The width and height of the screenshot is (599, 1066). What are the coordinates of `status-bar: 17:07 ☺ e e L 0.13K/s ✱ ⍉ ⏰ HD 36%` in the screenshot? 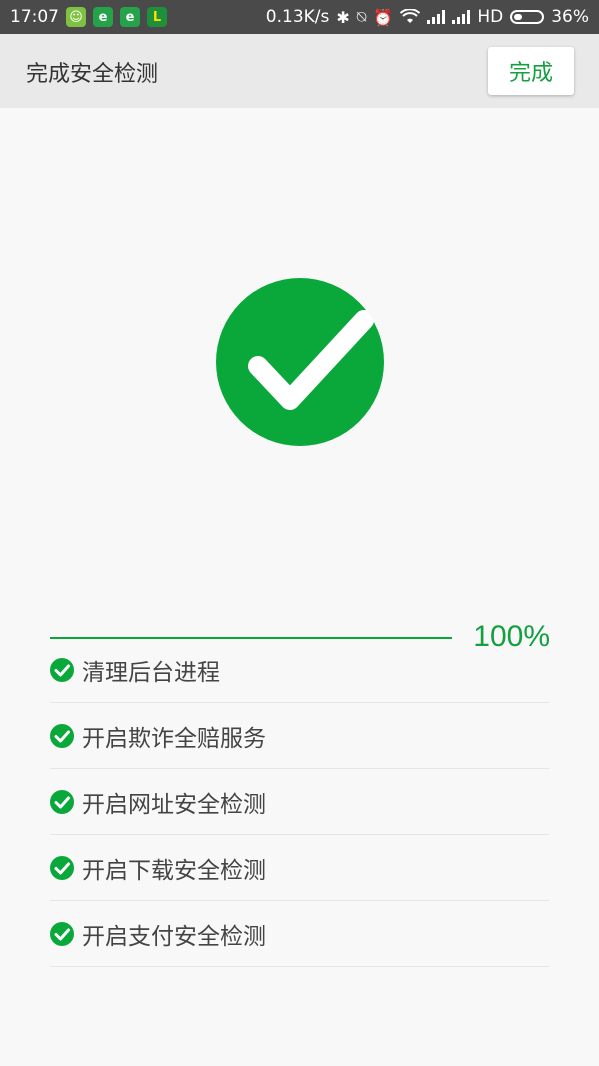 It's located at (299, 17).